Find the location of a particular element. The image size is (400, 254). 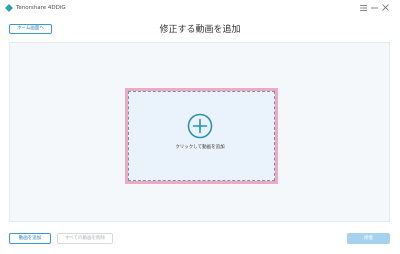

remove-all-videos-button: すべての動画を削除 is located at coordinates (85, 238).